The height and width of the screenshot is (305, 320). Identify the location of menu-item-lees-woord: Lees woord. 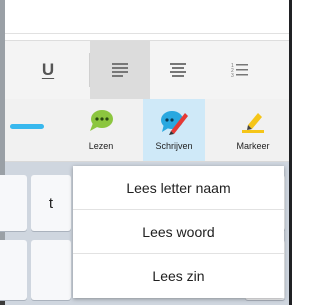
(178, 232).